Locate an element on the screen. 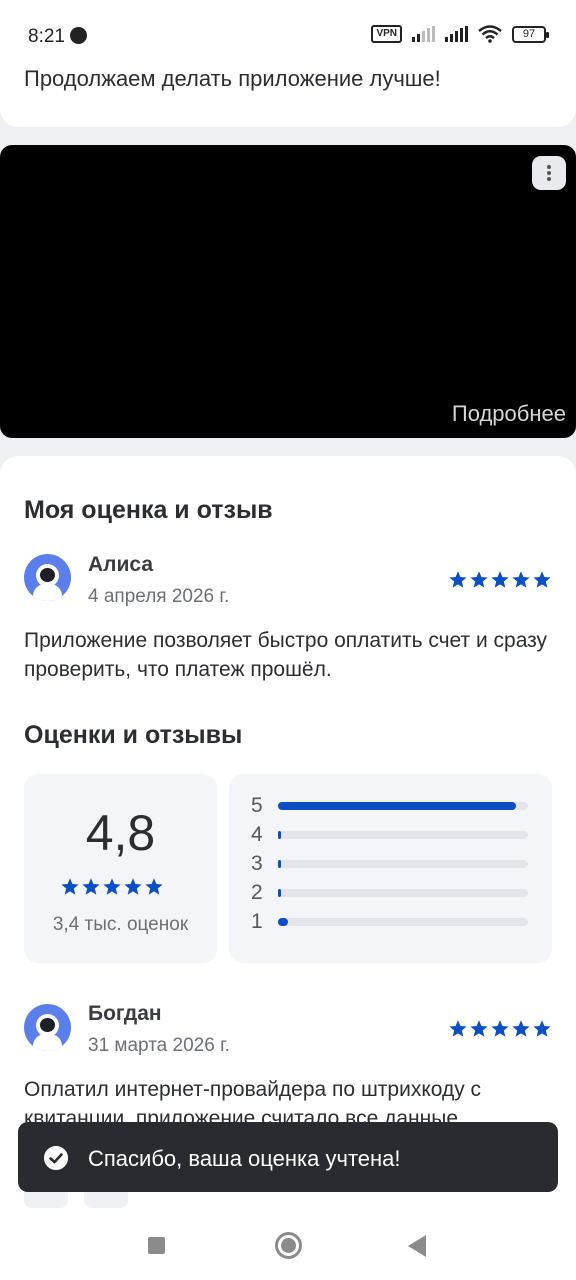  average-rating: 4,8 is located at coordinates (120, 833).